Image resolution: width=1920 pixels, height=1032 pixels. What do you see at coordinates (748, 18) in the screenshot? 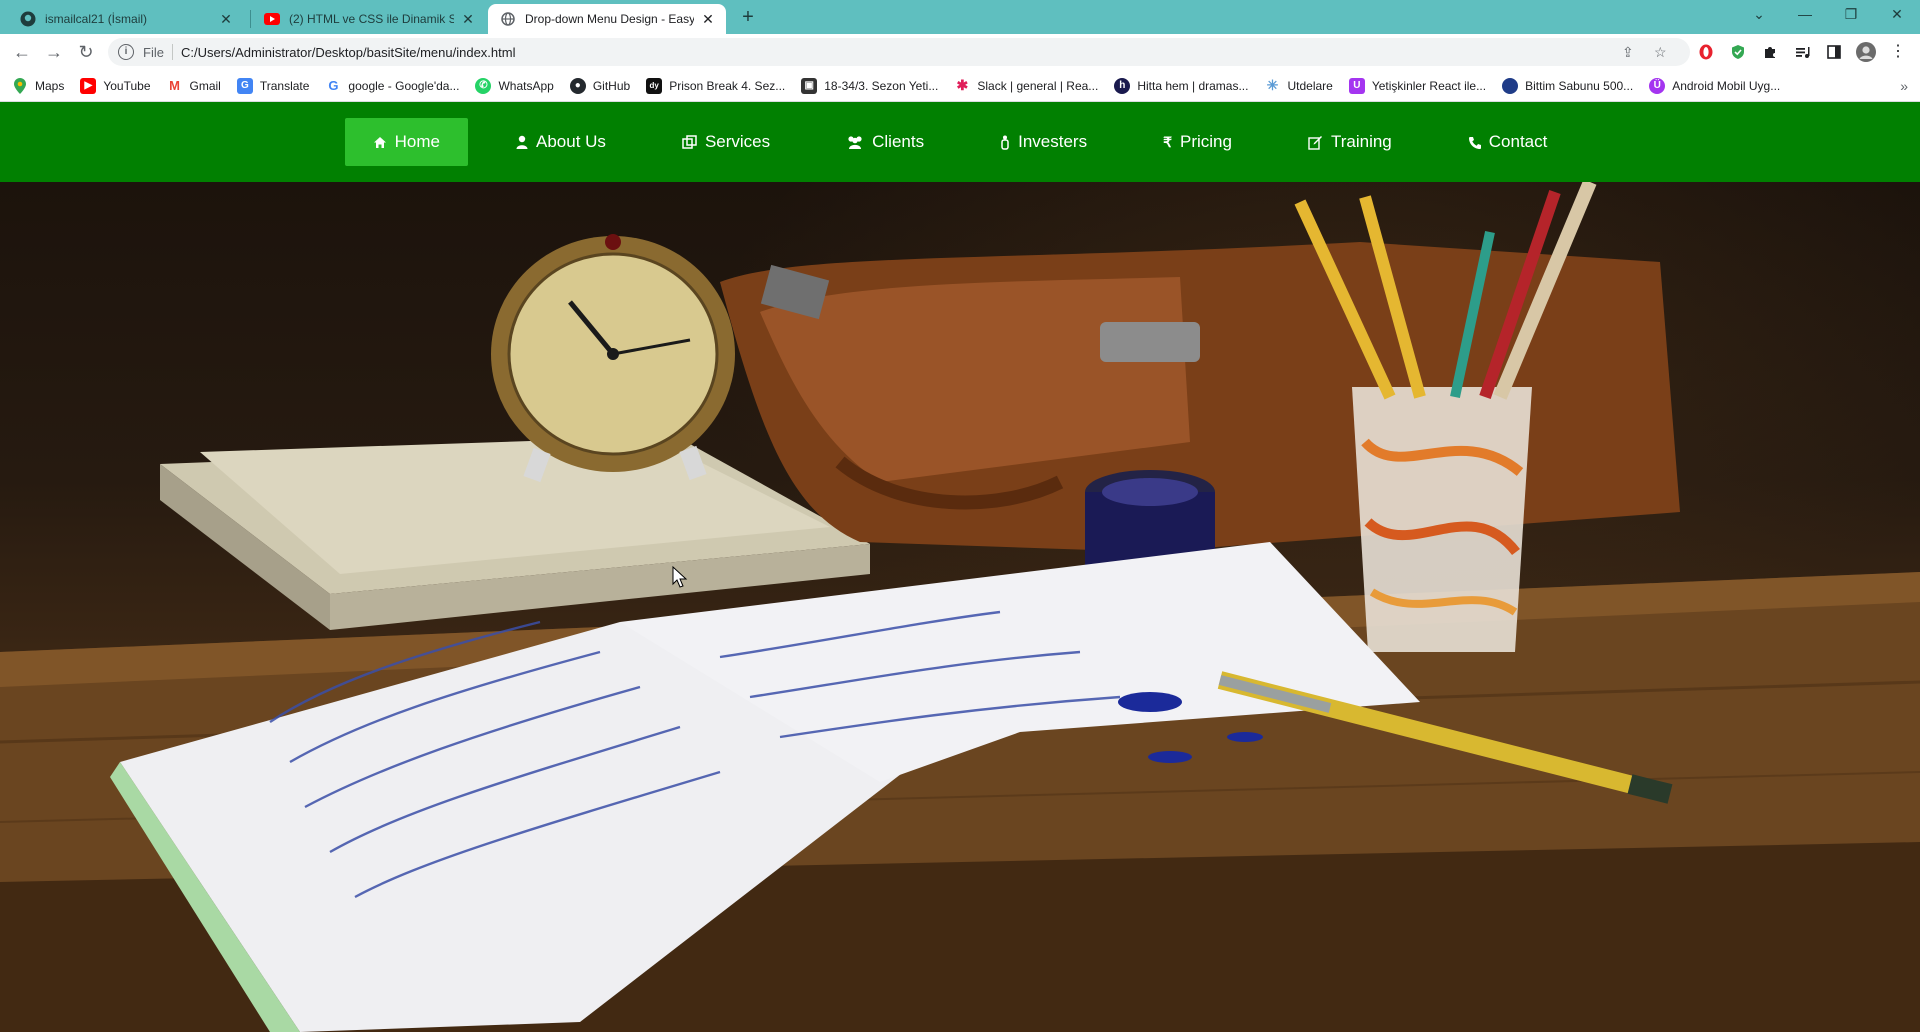
I see `new-tab-button: +` at bounding box center [748, 18].